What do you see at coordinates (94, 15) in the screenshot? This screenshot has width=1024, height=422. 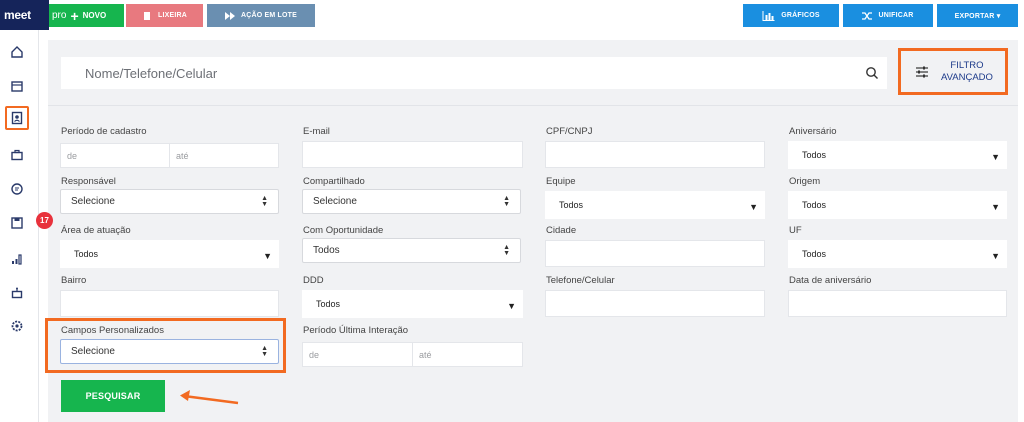 I see `novo-label: NOVO` at bounding box center [94, 15].